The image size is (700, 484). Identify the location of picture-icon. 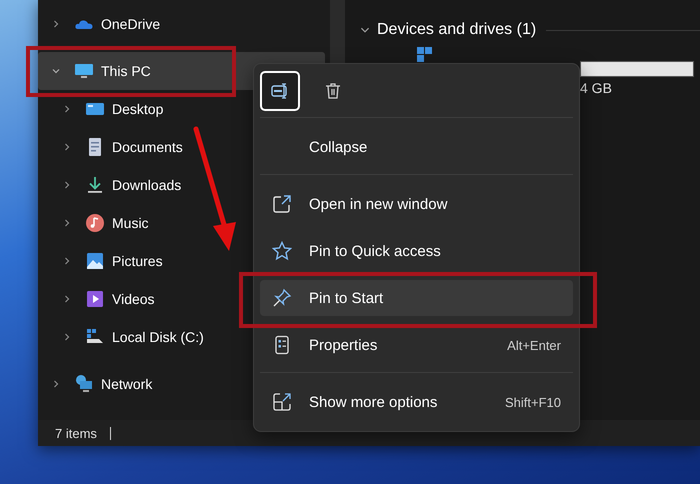
(95, 261).